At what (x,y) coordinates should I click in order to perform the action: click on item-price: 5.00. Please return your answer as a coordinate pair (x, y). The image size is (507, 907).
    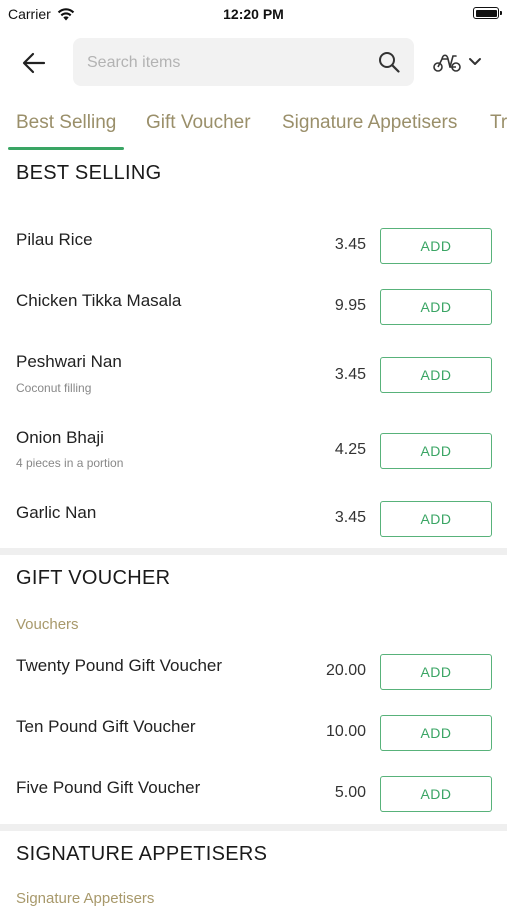
    Looking at the image, I should click on (350, 792).